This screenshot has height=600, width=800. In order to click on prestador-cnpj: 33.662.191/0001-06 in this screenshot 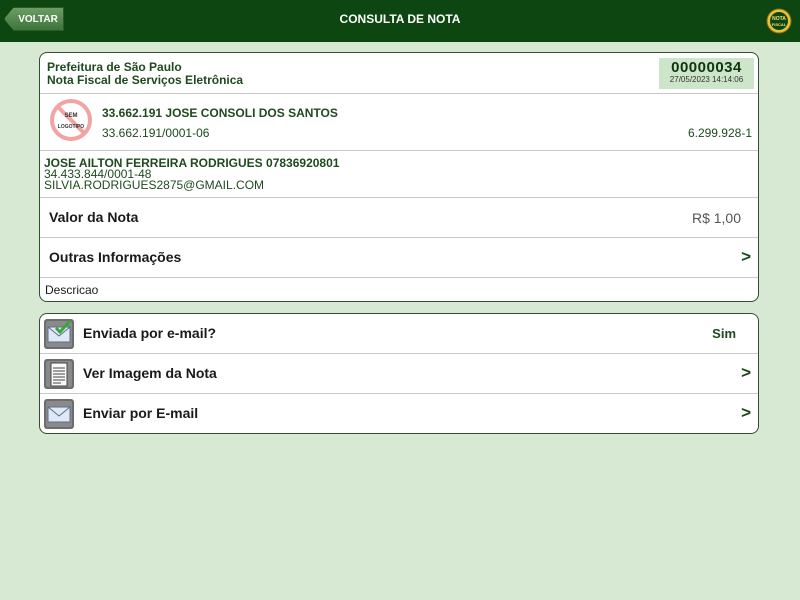, I will do `click(156, 133)`.